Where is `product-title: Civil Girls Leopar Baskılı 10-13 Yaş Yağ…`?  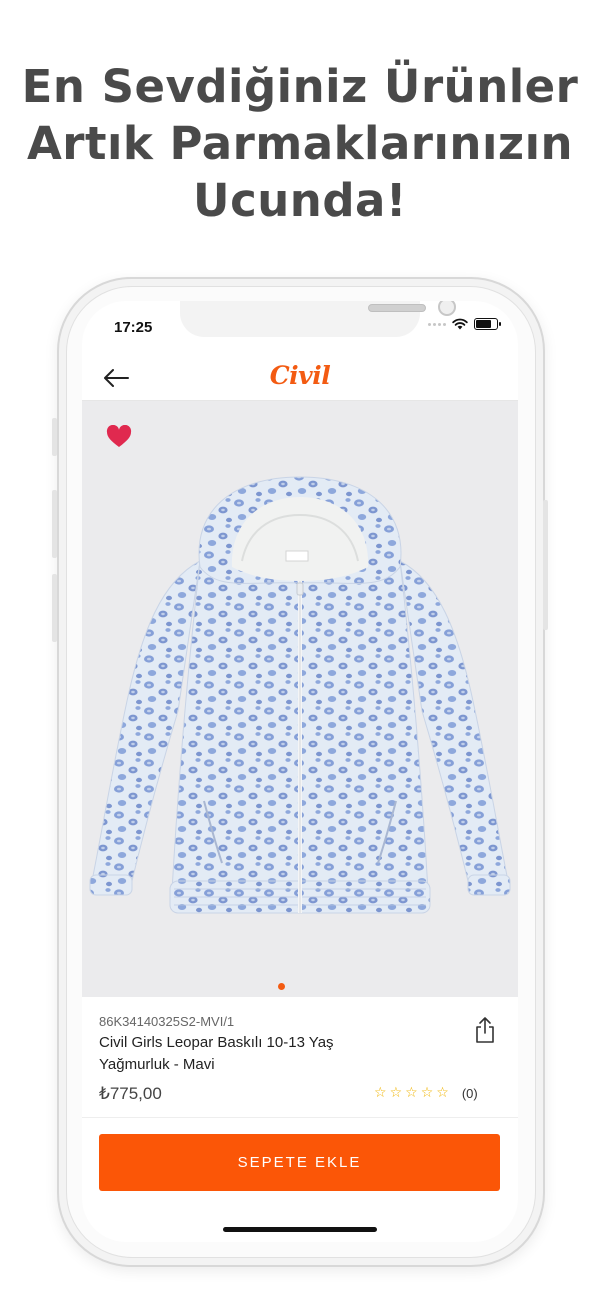
product-title: Civil Girls Leopar Baskılı 10-13 Yaş Yağ… is located at coordinates (216, 1053).